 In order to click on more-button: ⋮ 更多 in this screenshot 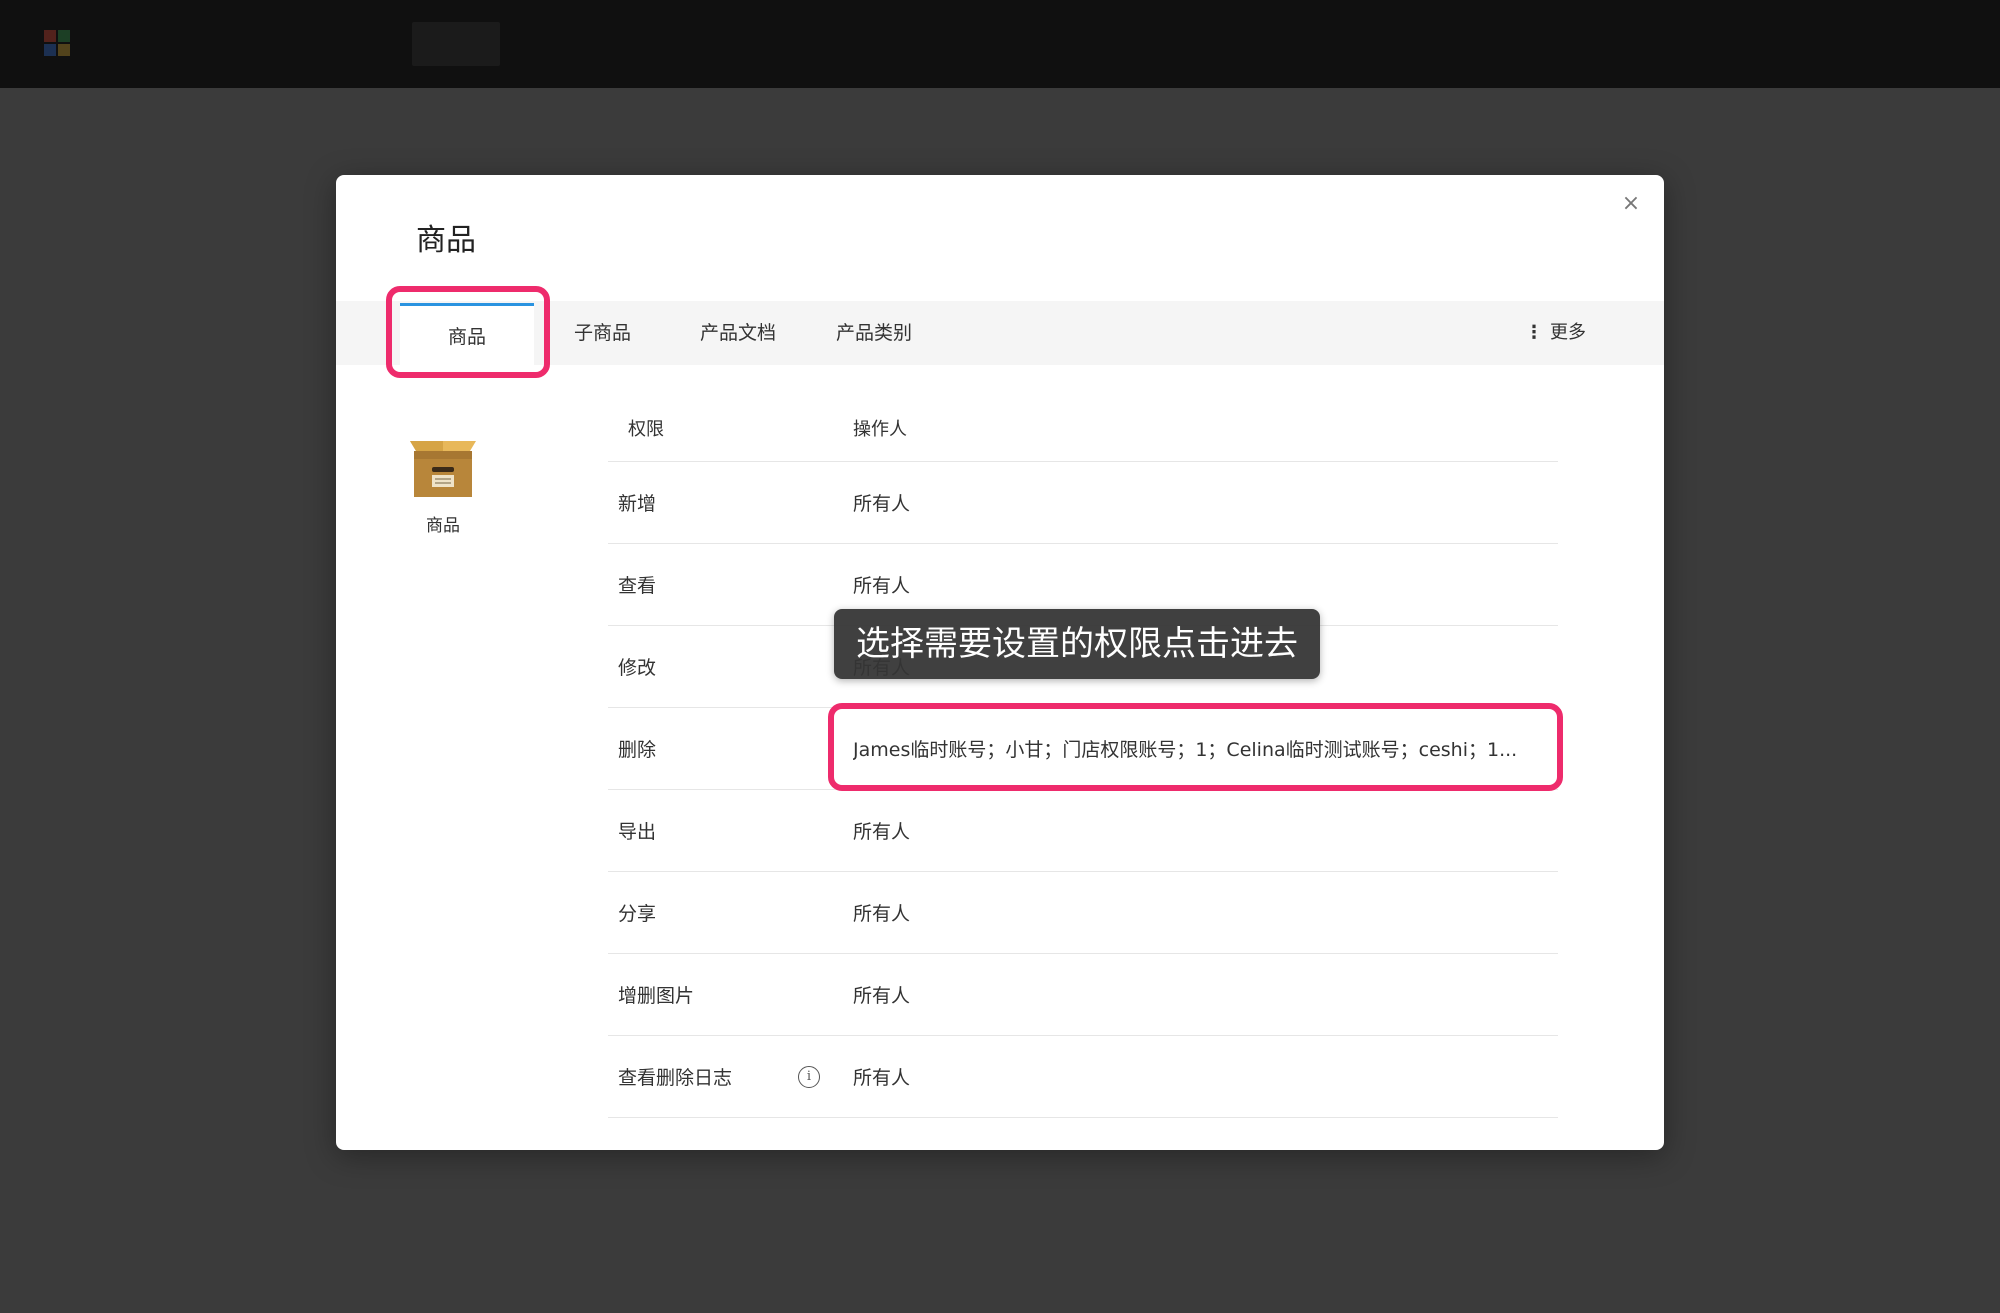, I will do `click(1555, 333)`.